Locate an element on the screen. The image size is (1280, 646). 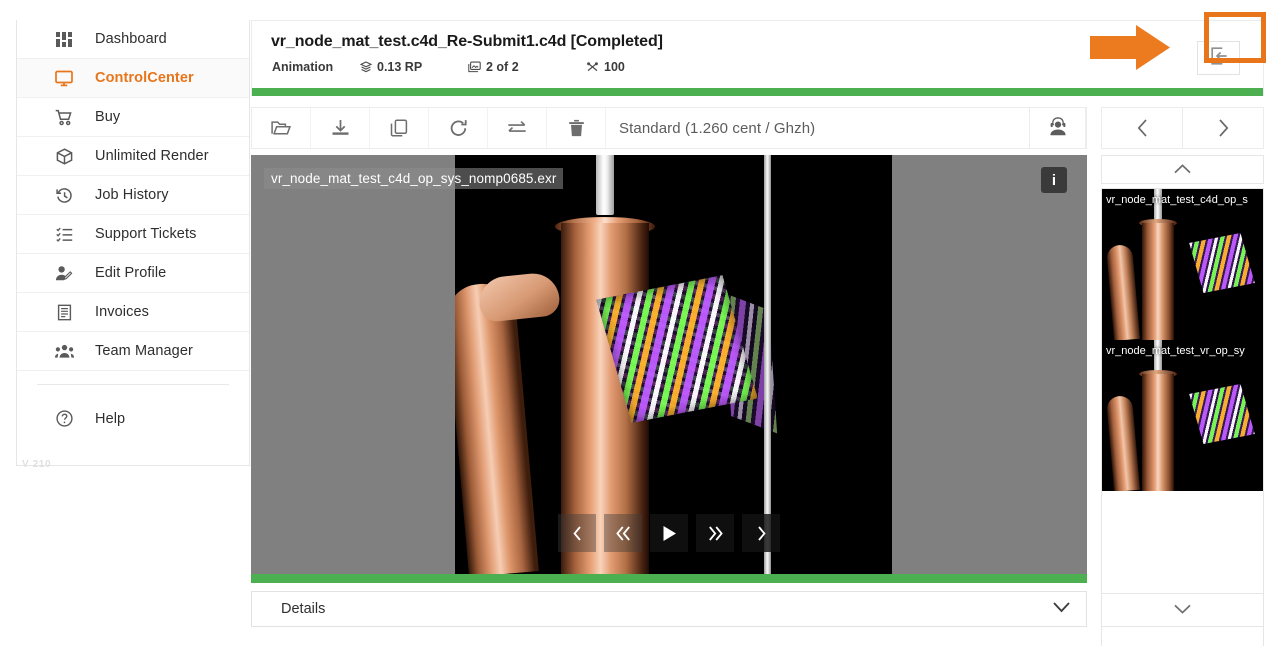
question-circle-icon is located at coordinates (64, 418).